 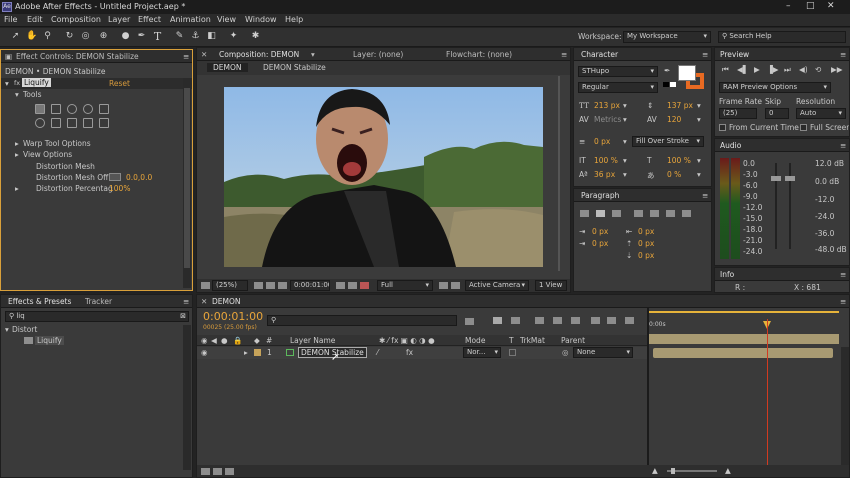 I want to click on full-screen-checkbox, so click(x=803, y=127).